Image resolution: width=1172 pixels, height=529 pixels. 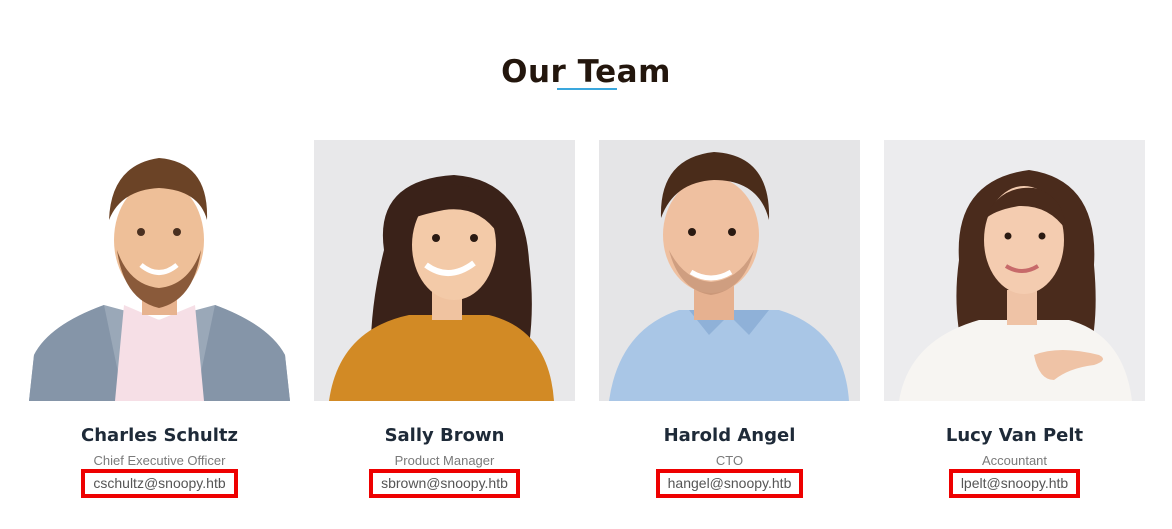 What do you see at coordinates (1014, 483) in the screenshot?
I see `member-email: lpelt@snoopy.htb` at bounding box center [1014, 483].